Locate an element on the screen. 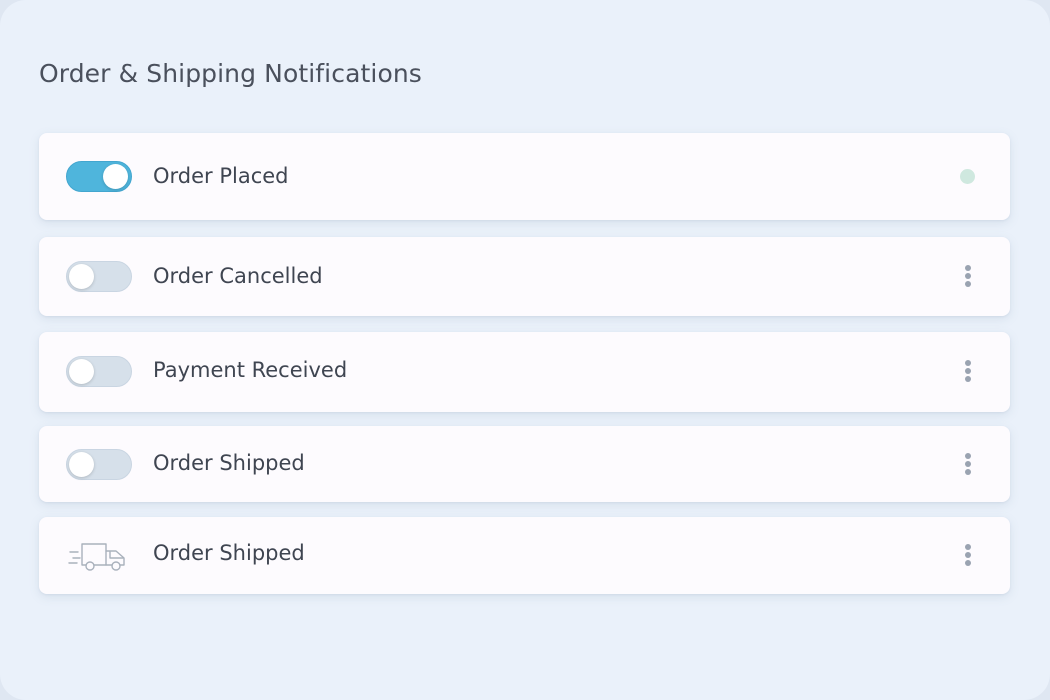  notification-label: Order Placed is located at coordinates (221, 176).